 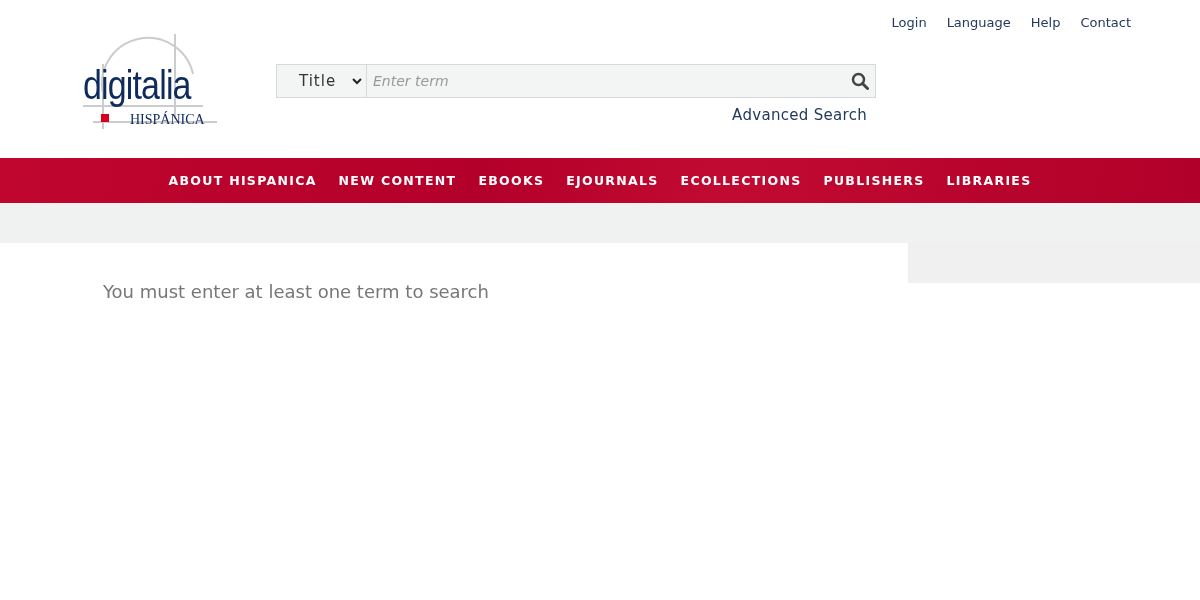 What do you see at coordinates (242, 180) in the screenshot?
I see `nav-link: ABOUT HISPANICA` at bounding box center [242, 180].